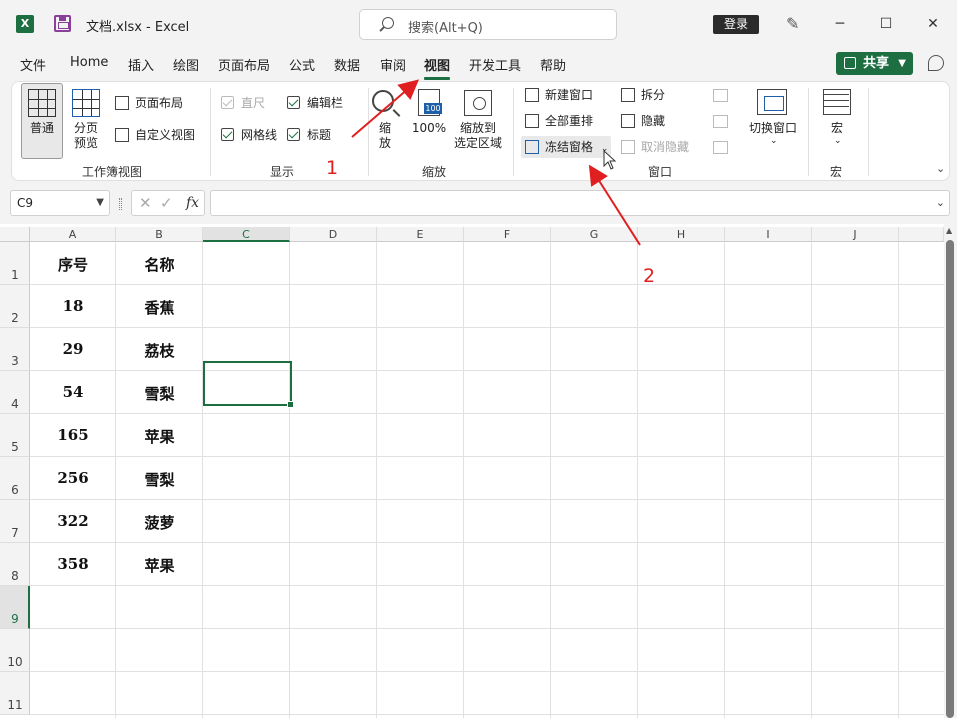 The image size is (957, 718). Describe the element at coordinates (15, 349) in the screenshot. I see `row-header-3: 3` at that location.